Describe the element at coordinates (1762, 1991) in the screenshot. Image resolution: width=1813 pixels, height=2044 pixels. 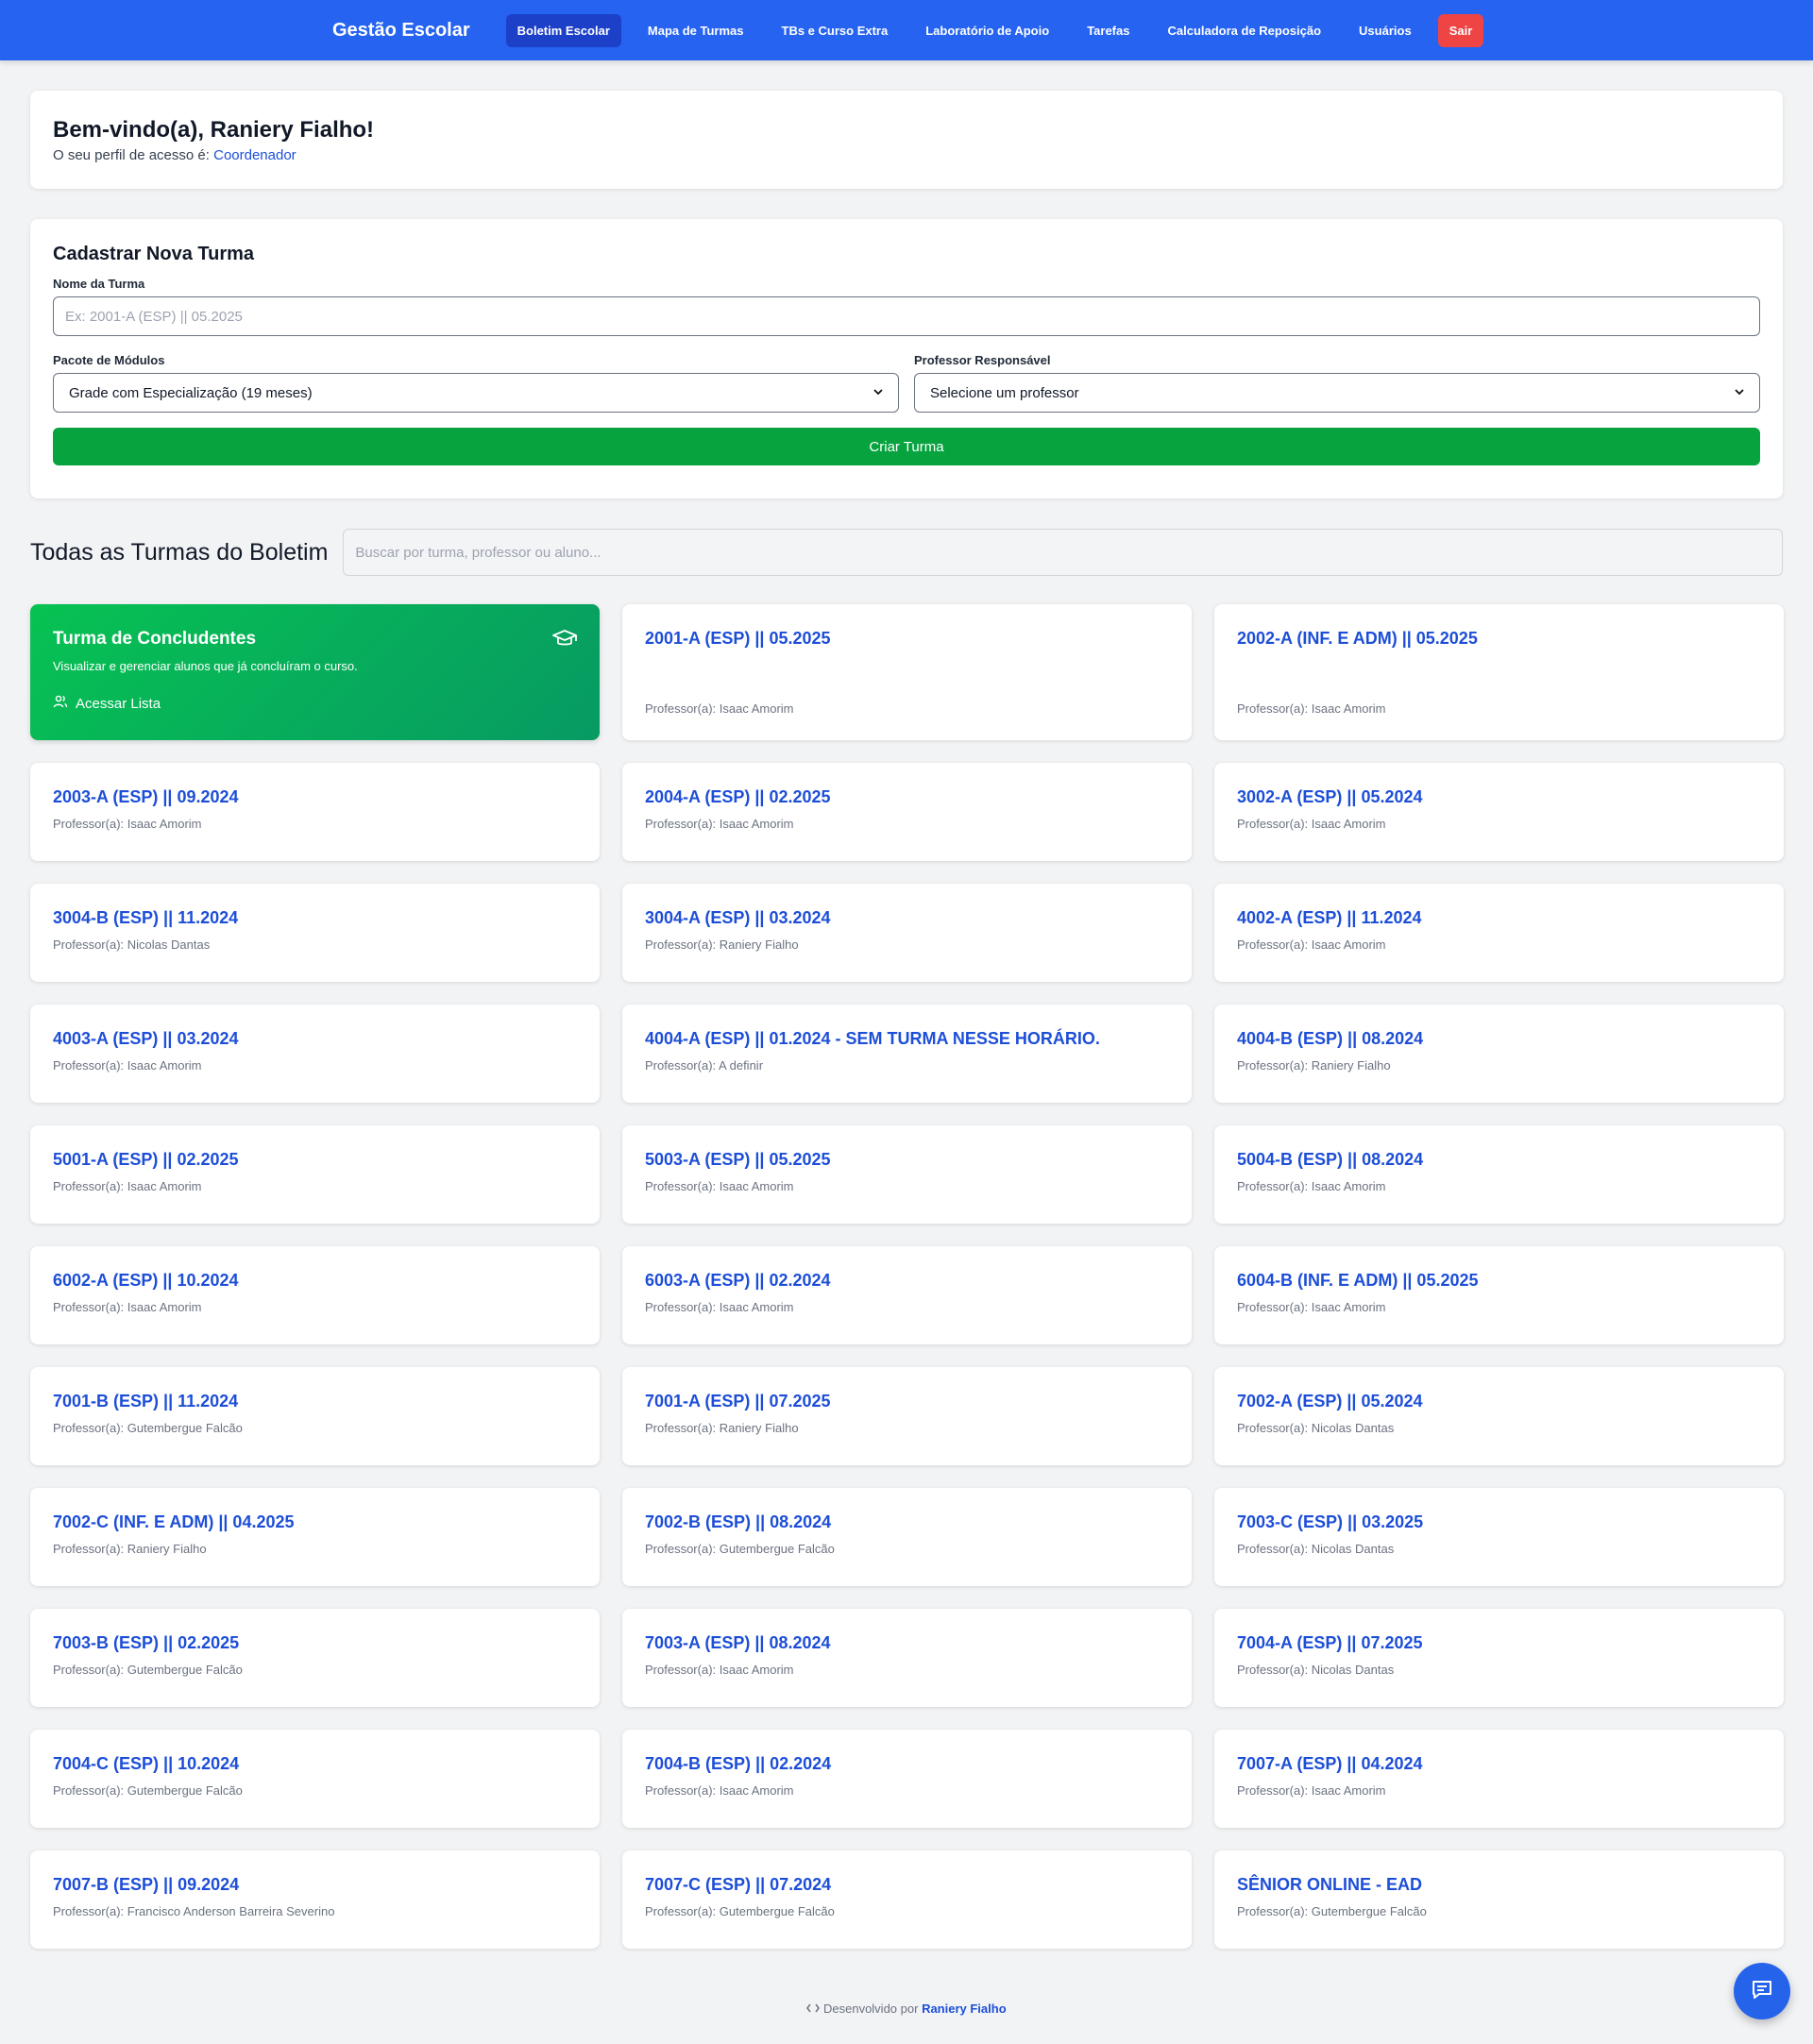
I see `chat-button` at that location.